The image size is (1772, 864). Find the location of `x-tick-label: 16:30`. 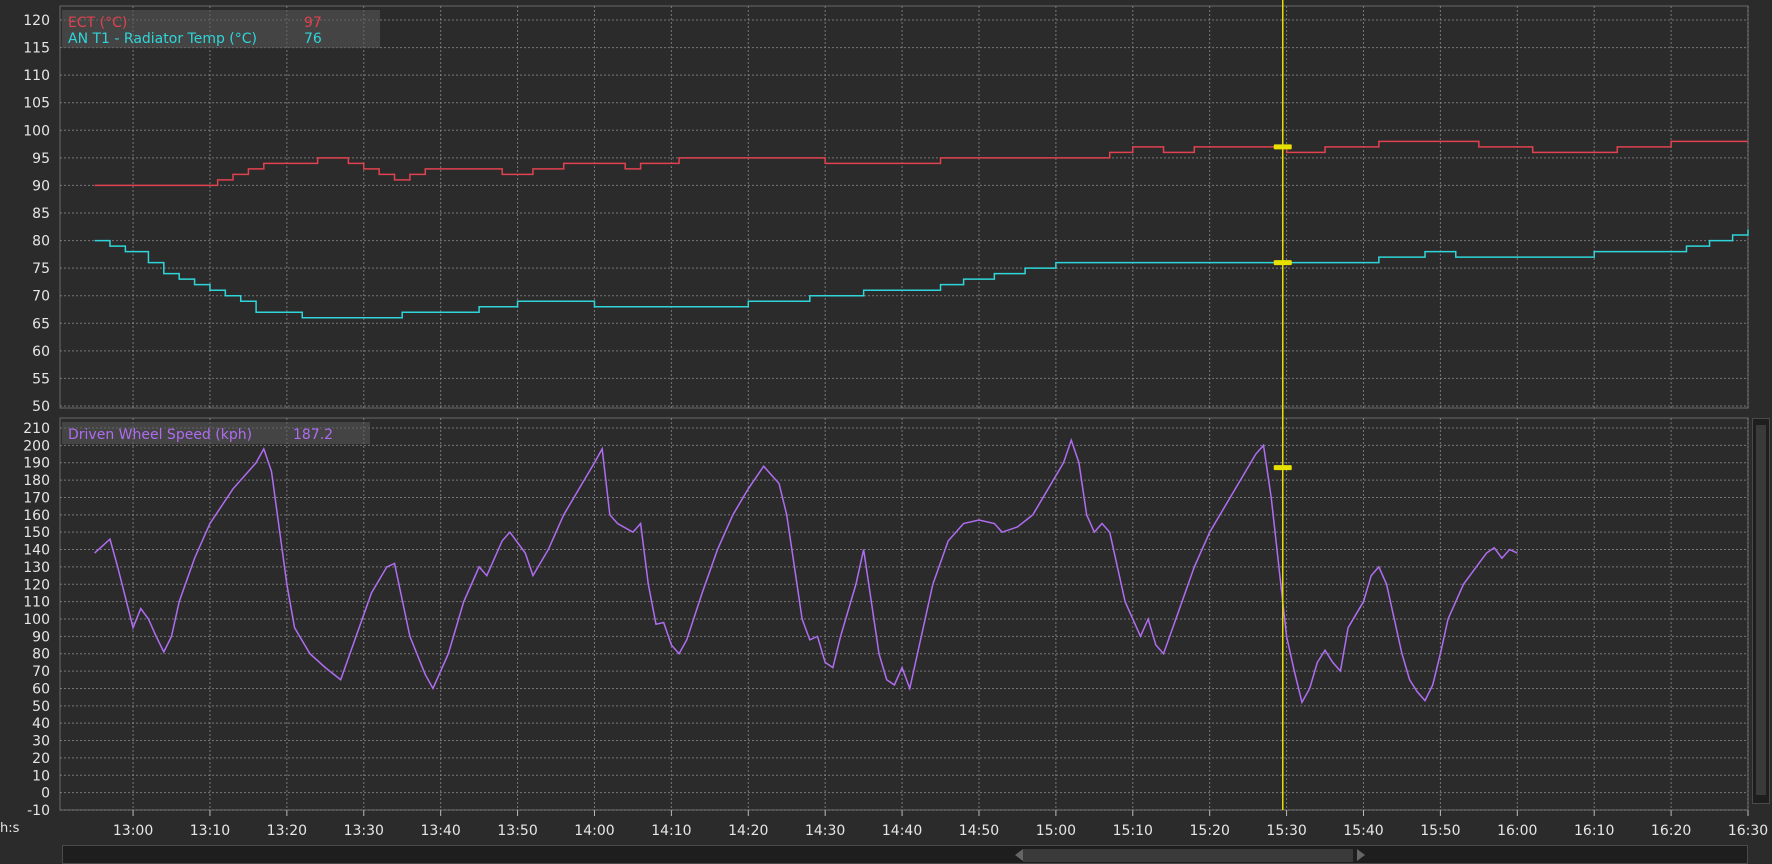

x-tick-label: 16:30 is located at coordinates (1748, 831).